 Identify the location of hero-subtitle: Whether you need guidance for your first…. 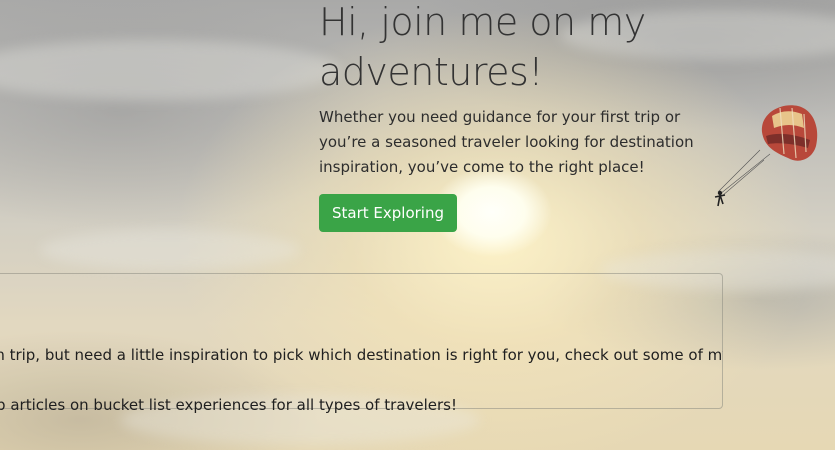
(506, 142).